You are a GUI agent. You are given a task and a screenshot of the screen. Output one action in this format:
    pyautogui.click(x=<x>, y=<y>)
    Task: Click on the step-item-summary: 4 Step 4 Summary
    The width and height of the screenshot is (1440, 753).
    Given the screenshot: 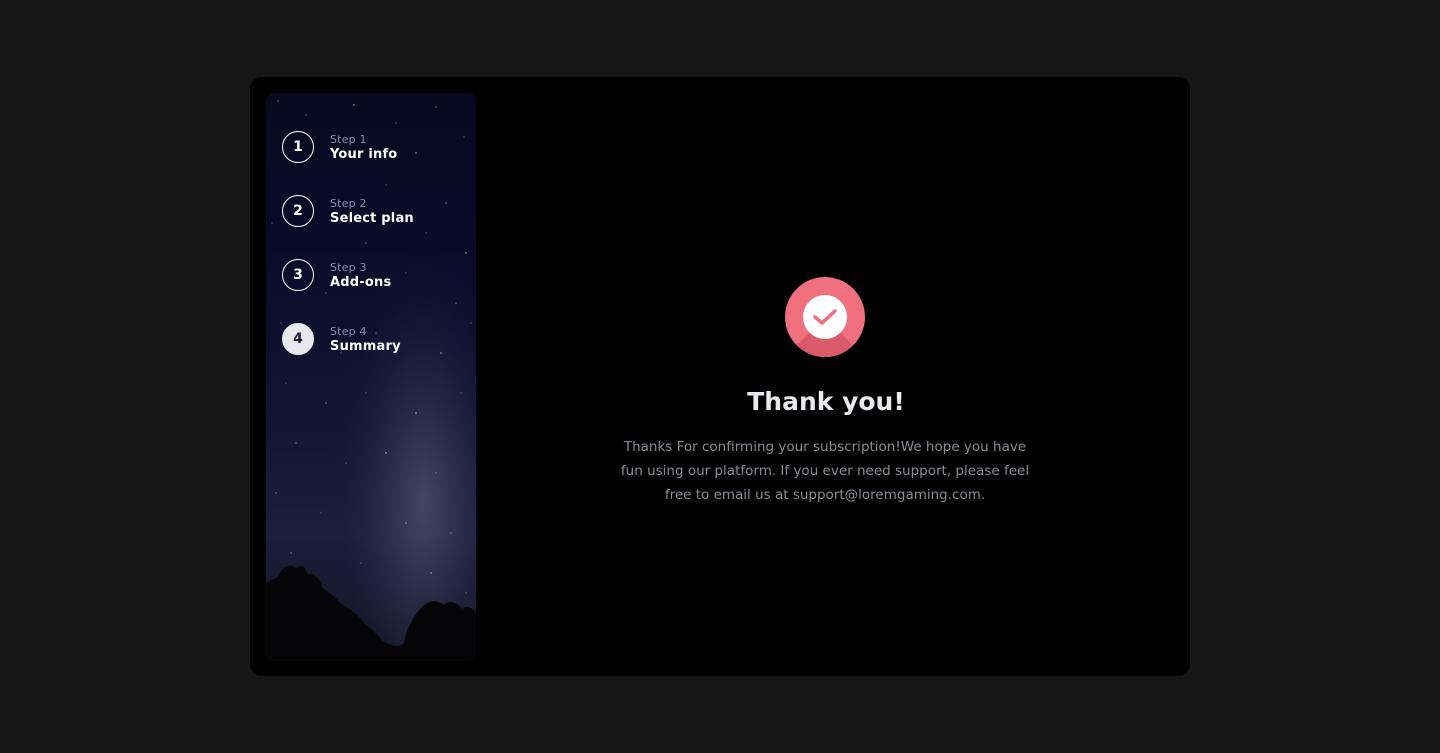 What is the action you would take?
    pyautogui.click(x=348, y=339)
    